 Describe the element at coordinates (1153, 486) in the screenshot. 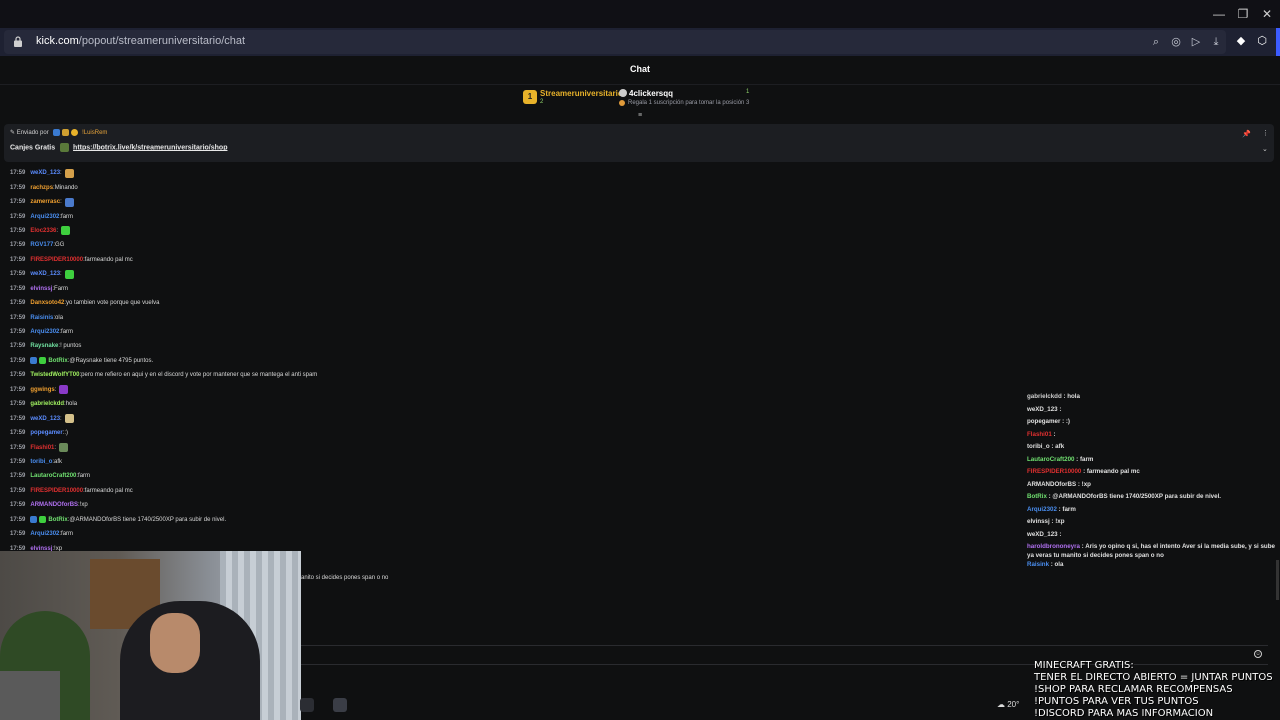

I see `overlay-message: ARMANDOforBS : !xp` at that location.